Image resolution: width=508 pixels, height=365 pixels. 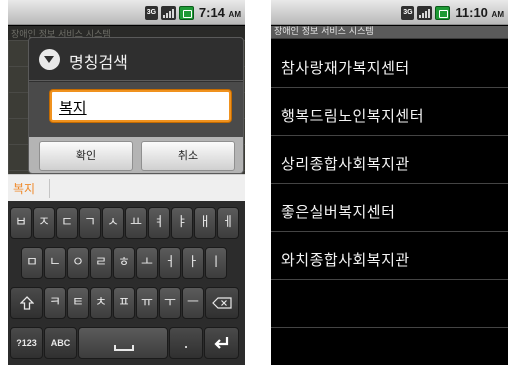 What do you see at coordinates (389, 208) in the screenshot?
I see `list-item: 좋은실버복지센터` at bounding box center [389, 208].